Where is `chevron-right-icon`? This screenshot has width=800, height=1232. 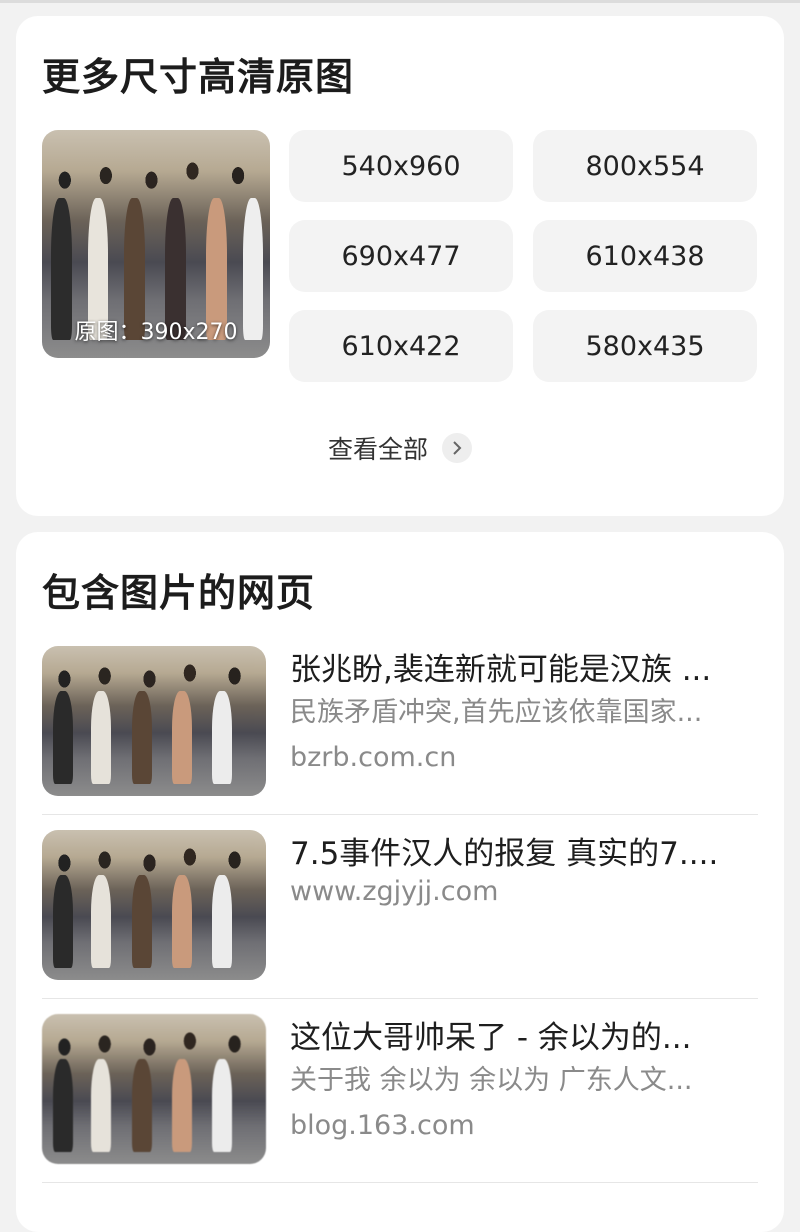 chevron-right-icon is located at coordinates (457, 448).